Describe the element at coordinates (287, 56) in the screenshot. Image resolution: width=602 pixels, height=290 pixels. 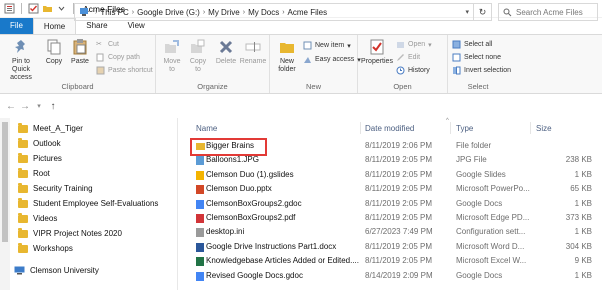
I see `new-folder-button: New folder` at that location.